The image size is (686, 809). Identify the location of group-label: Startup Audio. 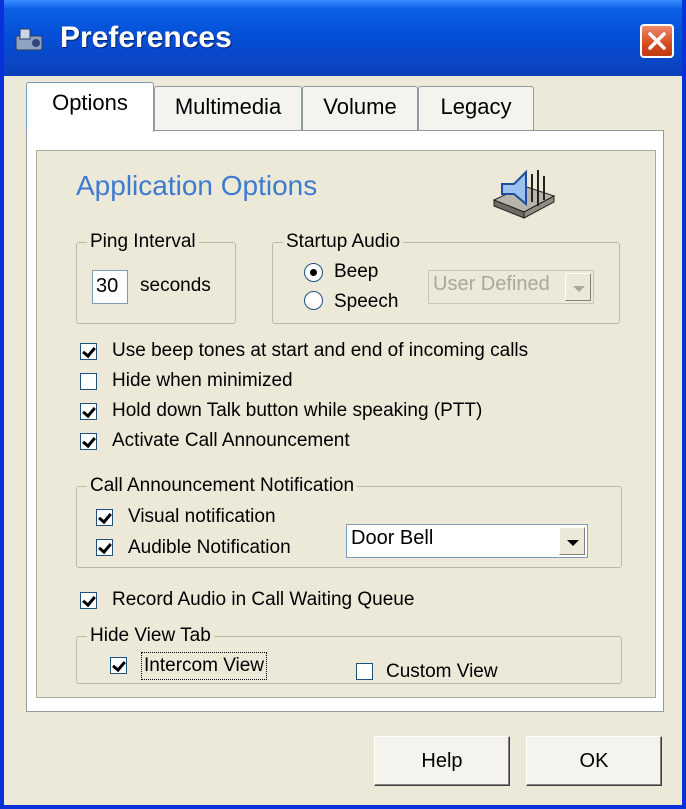
(343, 242).